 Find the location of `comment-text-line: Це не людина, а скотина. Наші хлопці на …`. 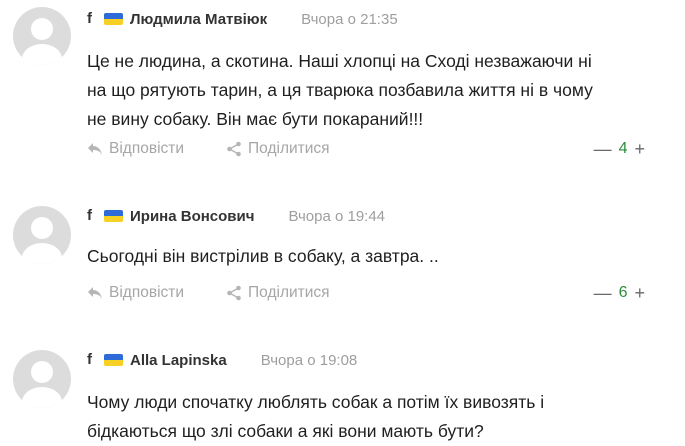

comment-text-line: Це не людина, а скотина. Наші хлопці на … is located at coordinates (339, 61).